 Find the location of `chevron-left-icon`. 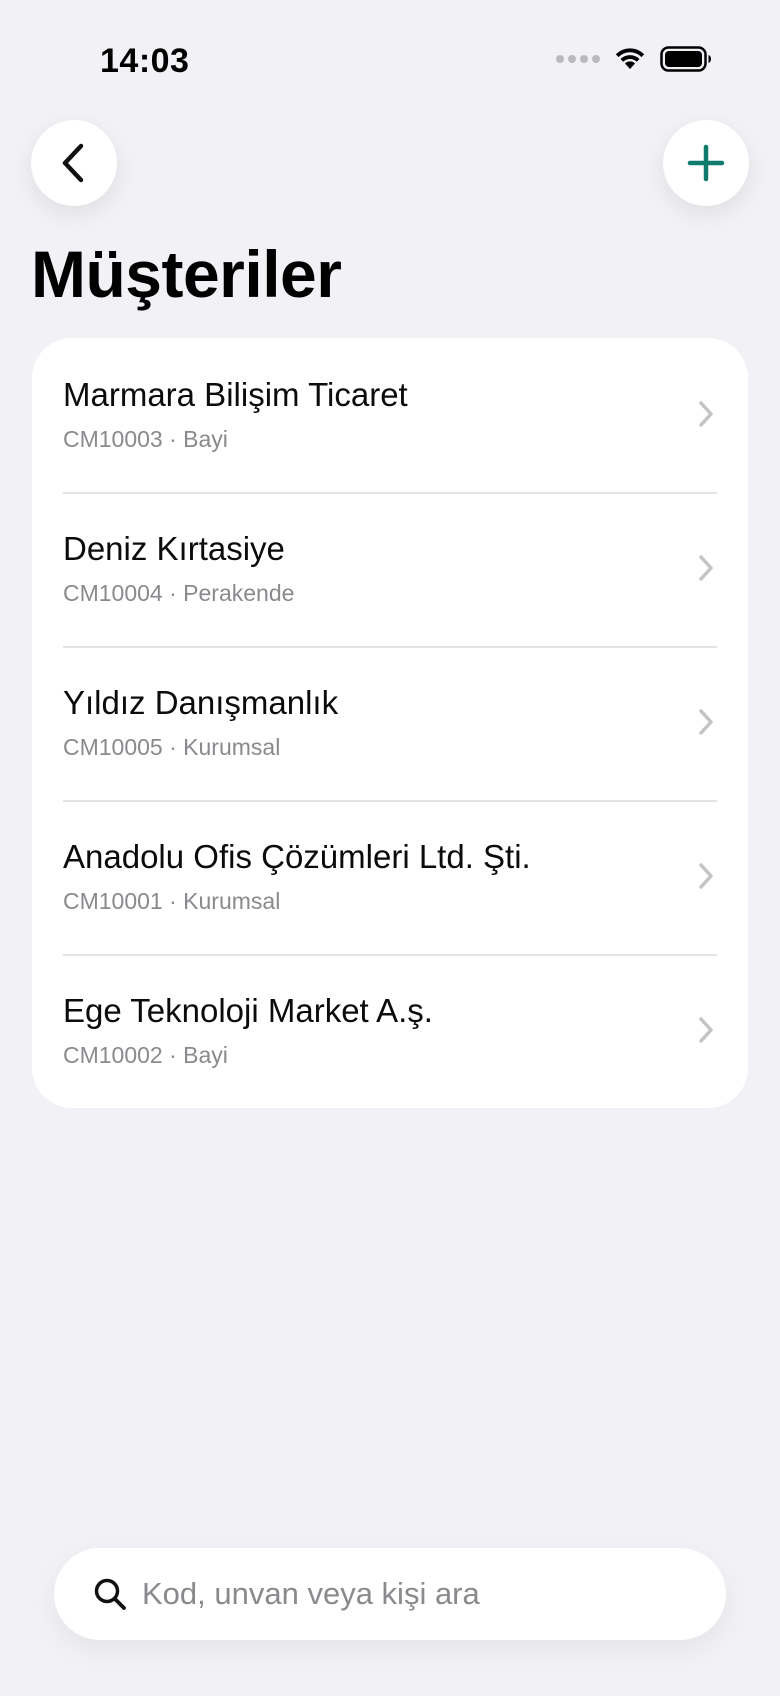

chevron-left-icon is located at coordinates (73, 163).